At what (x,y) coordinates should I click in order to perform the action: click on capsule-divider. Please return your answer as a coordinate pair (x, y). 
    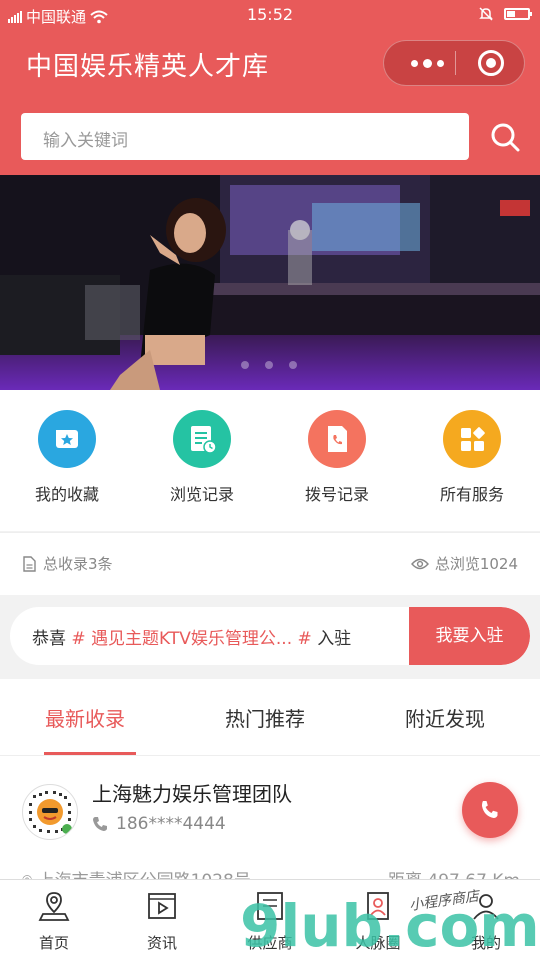
    Looking at the image, I should click on (455, 63).